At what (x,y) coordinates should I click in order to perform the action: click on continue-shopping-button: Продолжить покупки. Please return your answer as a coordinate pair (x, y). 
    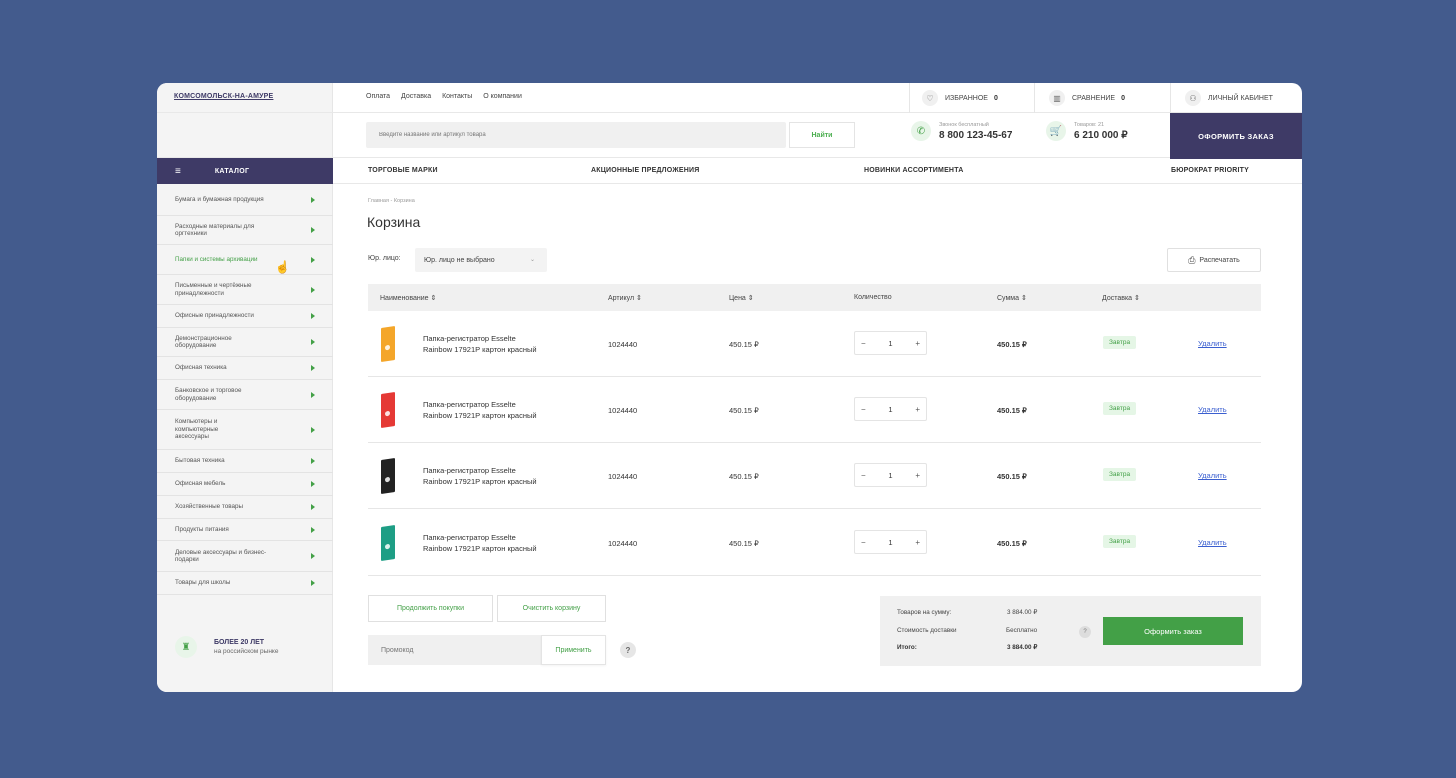
    Looking at the image, I should click on (430, 608).